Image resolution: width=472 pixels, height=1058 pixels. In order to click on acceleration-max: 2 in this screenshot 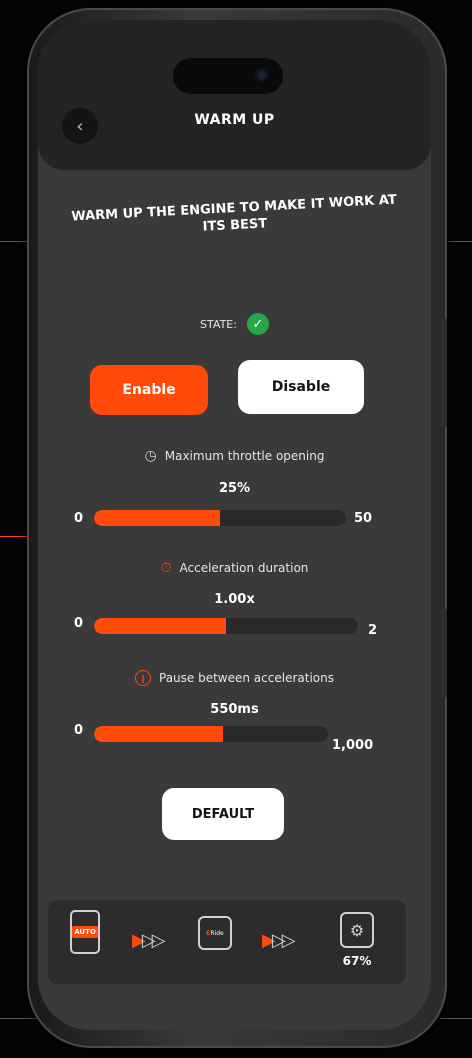, I will do `click(373, 630)`.